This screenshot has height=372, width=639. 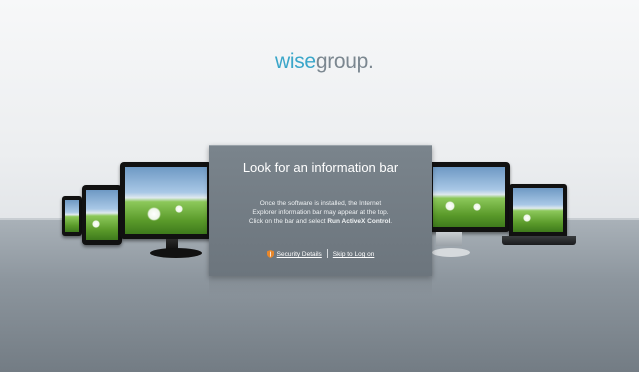 I want to click on shield-icon, so click(x=270, y=254).